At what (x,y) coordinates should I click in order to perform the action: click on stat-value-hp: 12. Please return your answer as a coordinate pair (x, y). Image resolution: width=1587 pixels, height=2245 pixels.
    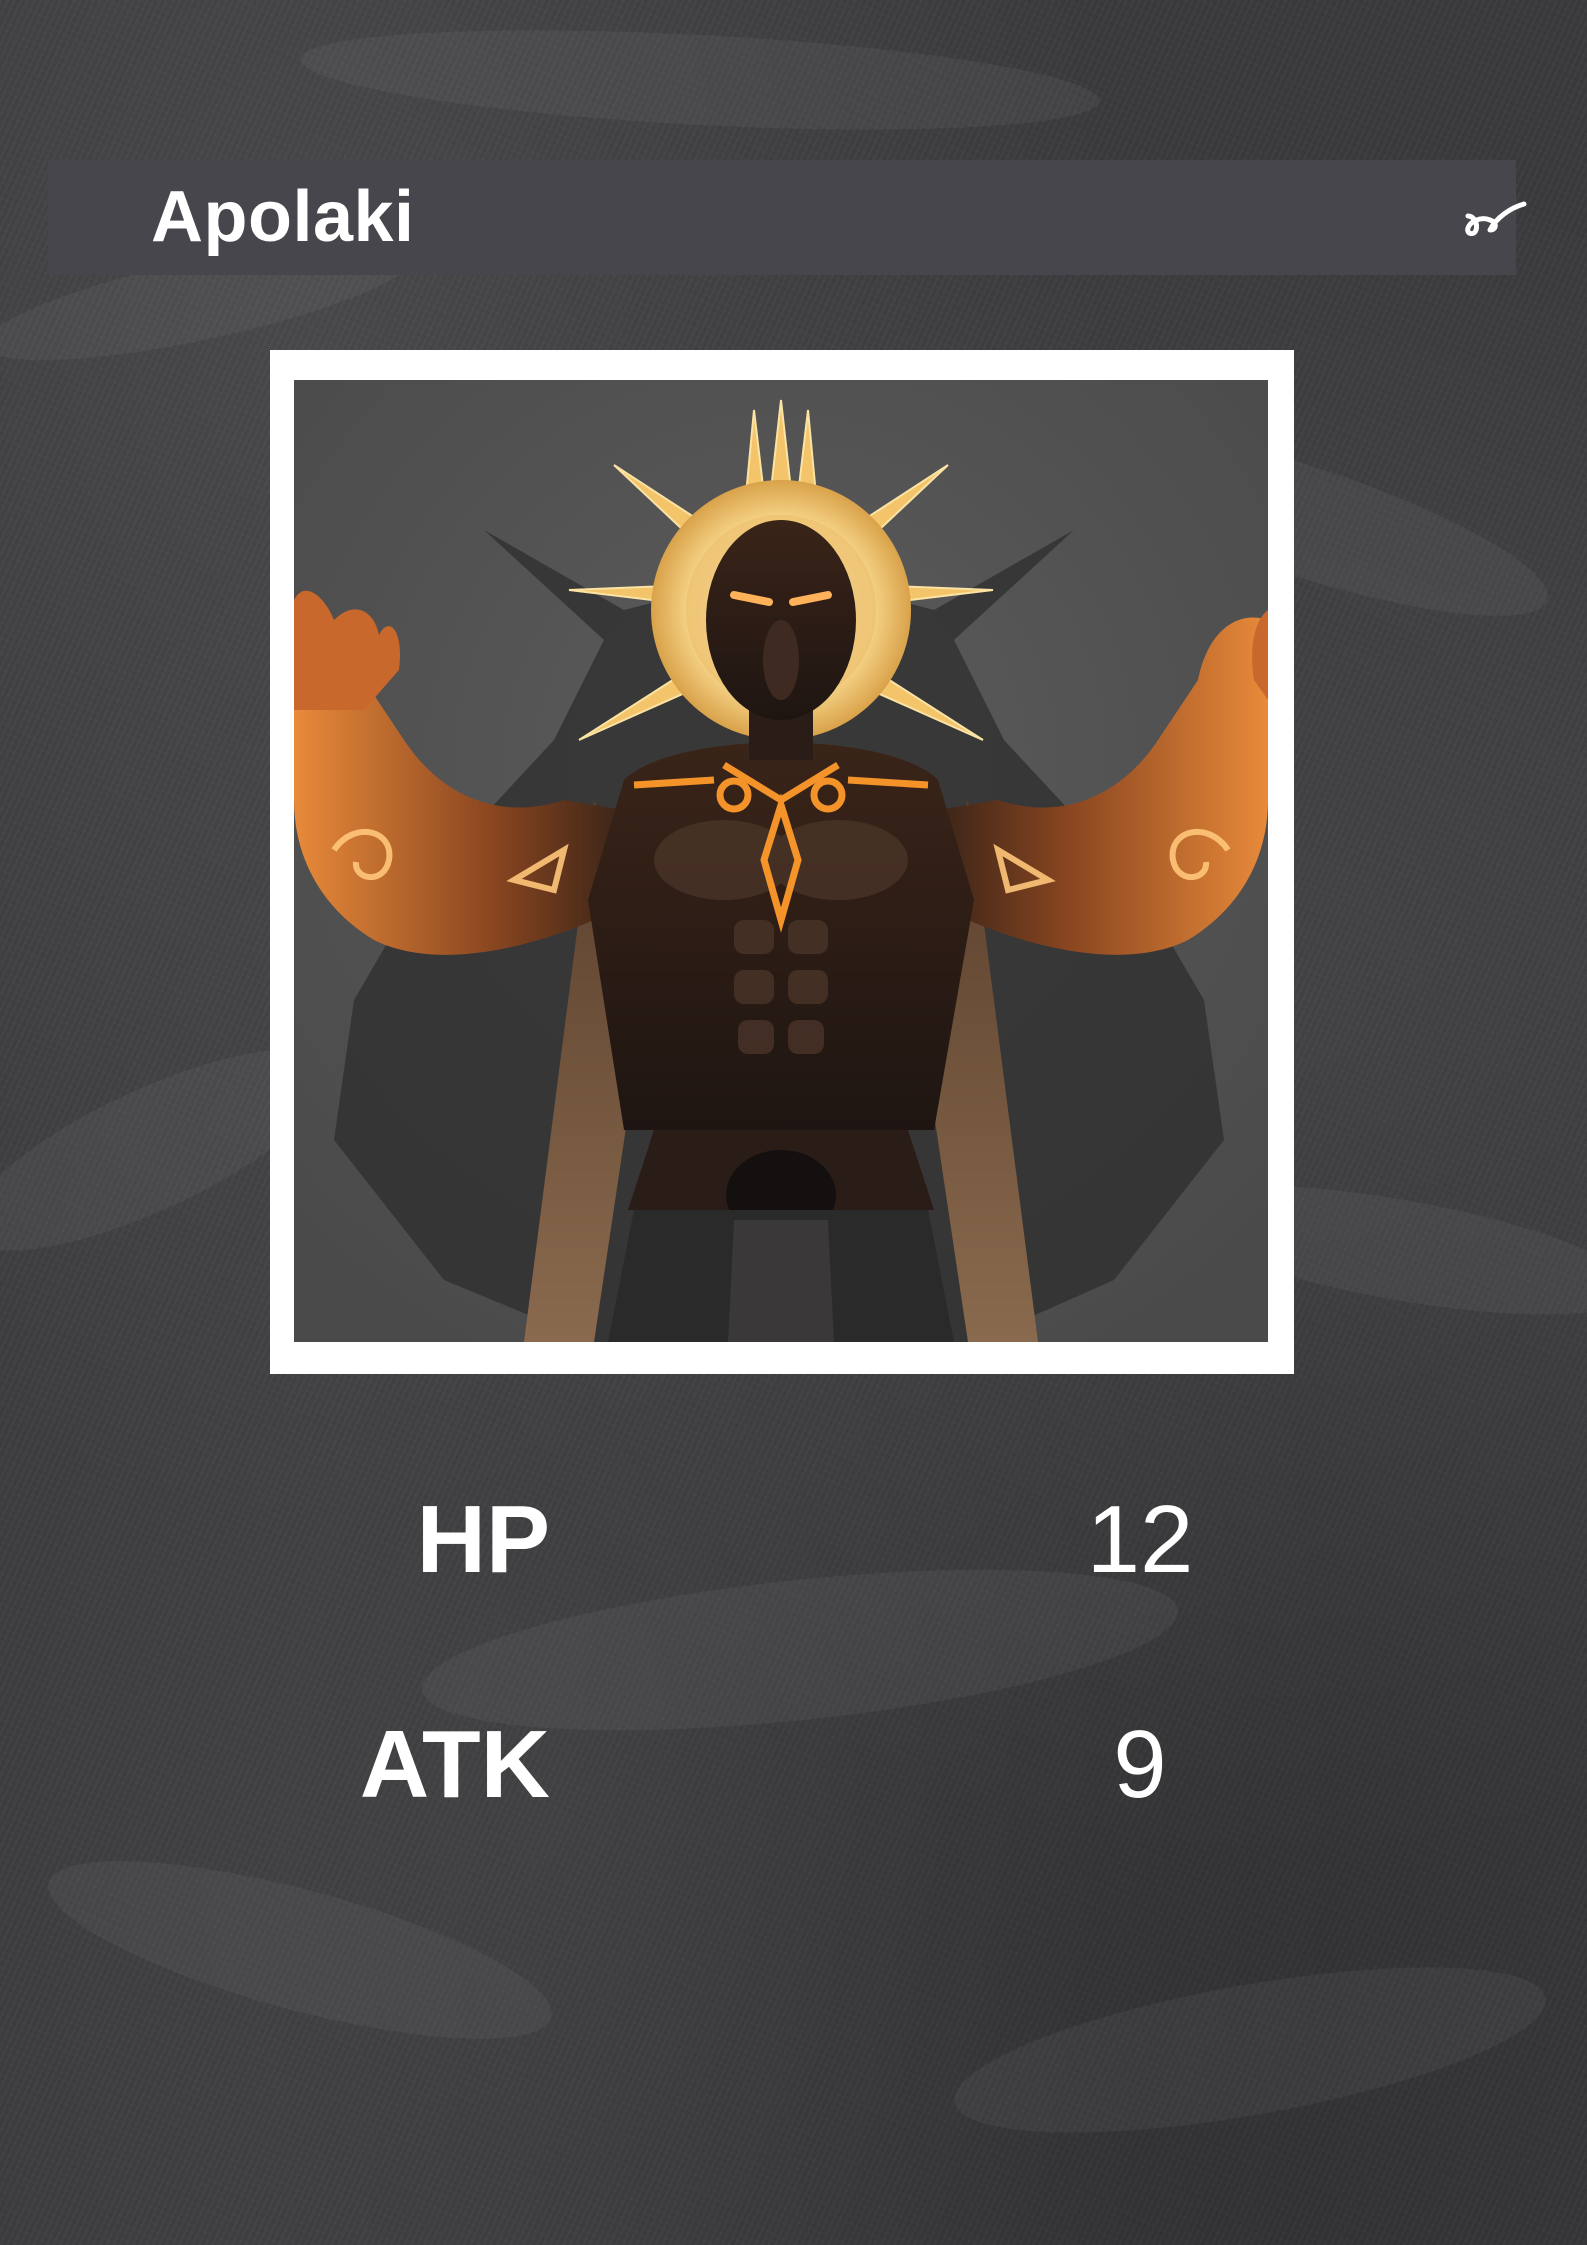
    Looking at the image, I should click on (1140, 1539).